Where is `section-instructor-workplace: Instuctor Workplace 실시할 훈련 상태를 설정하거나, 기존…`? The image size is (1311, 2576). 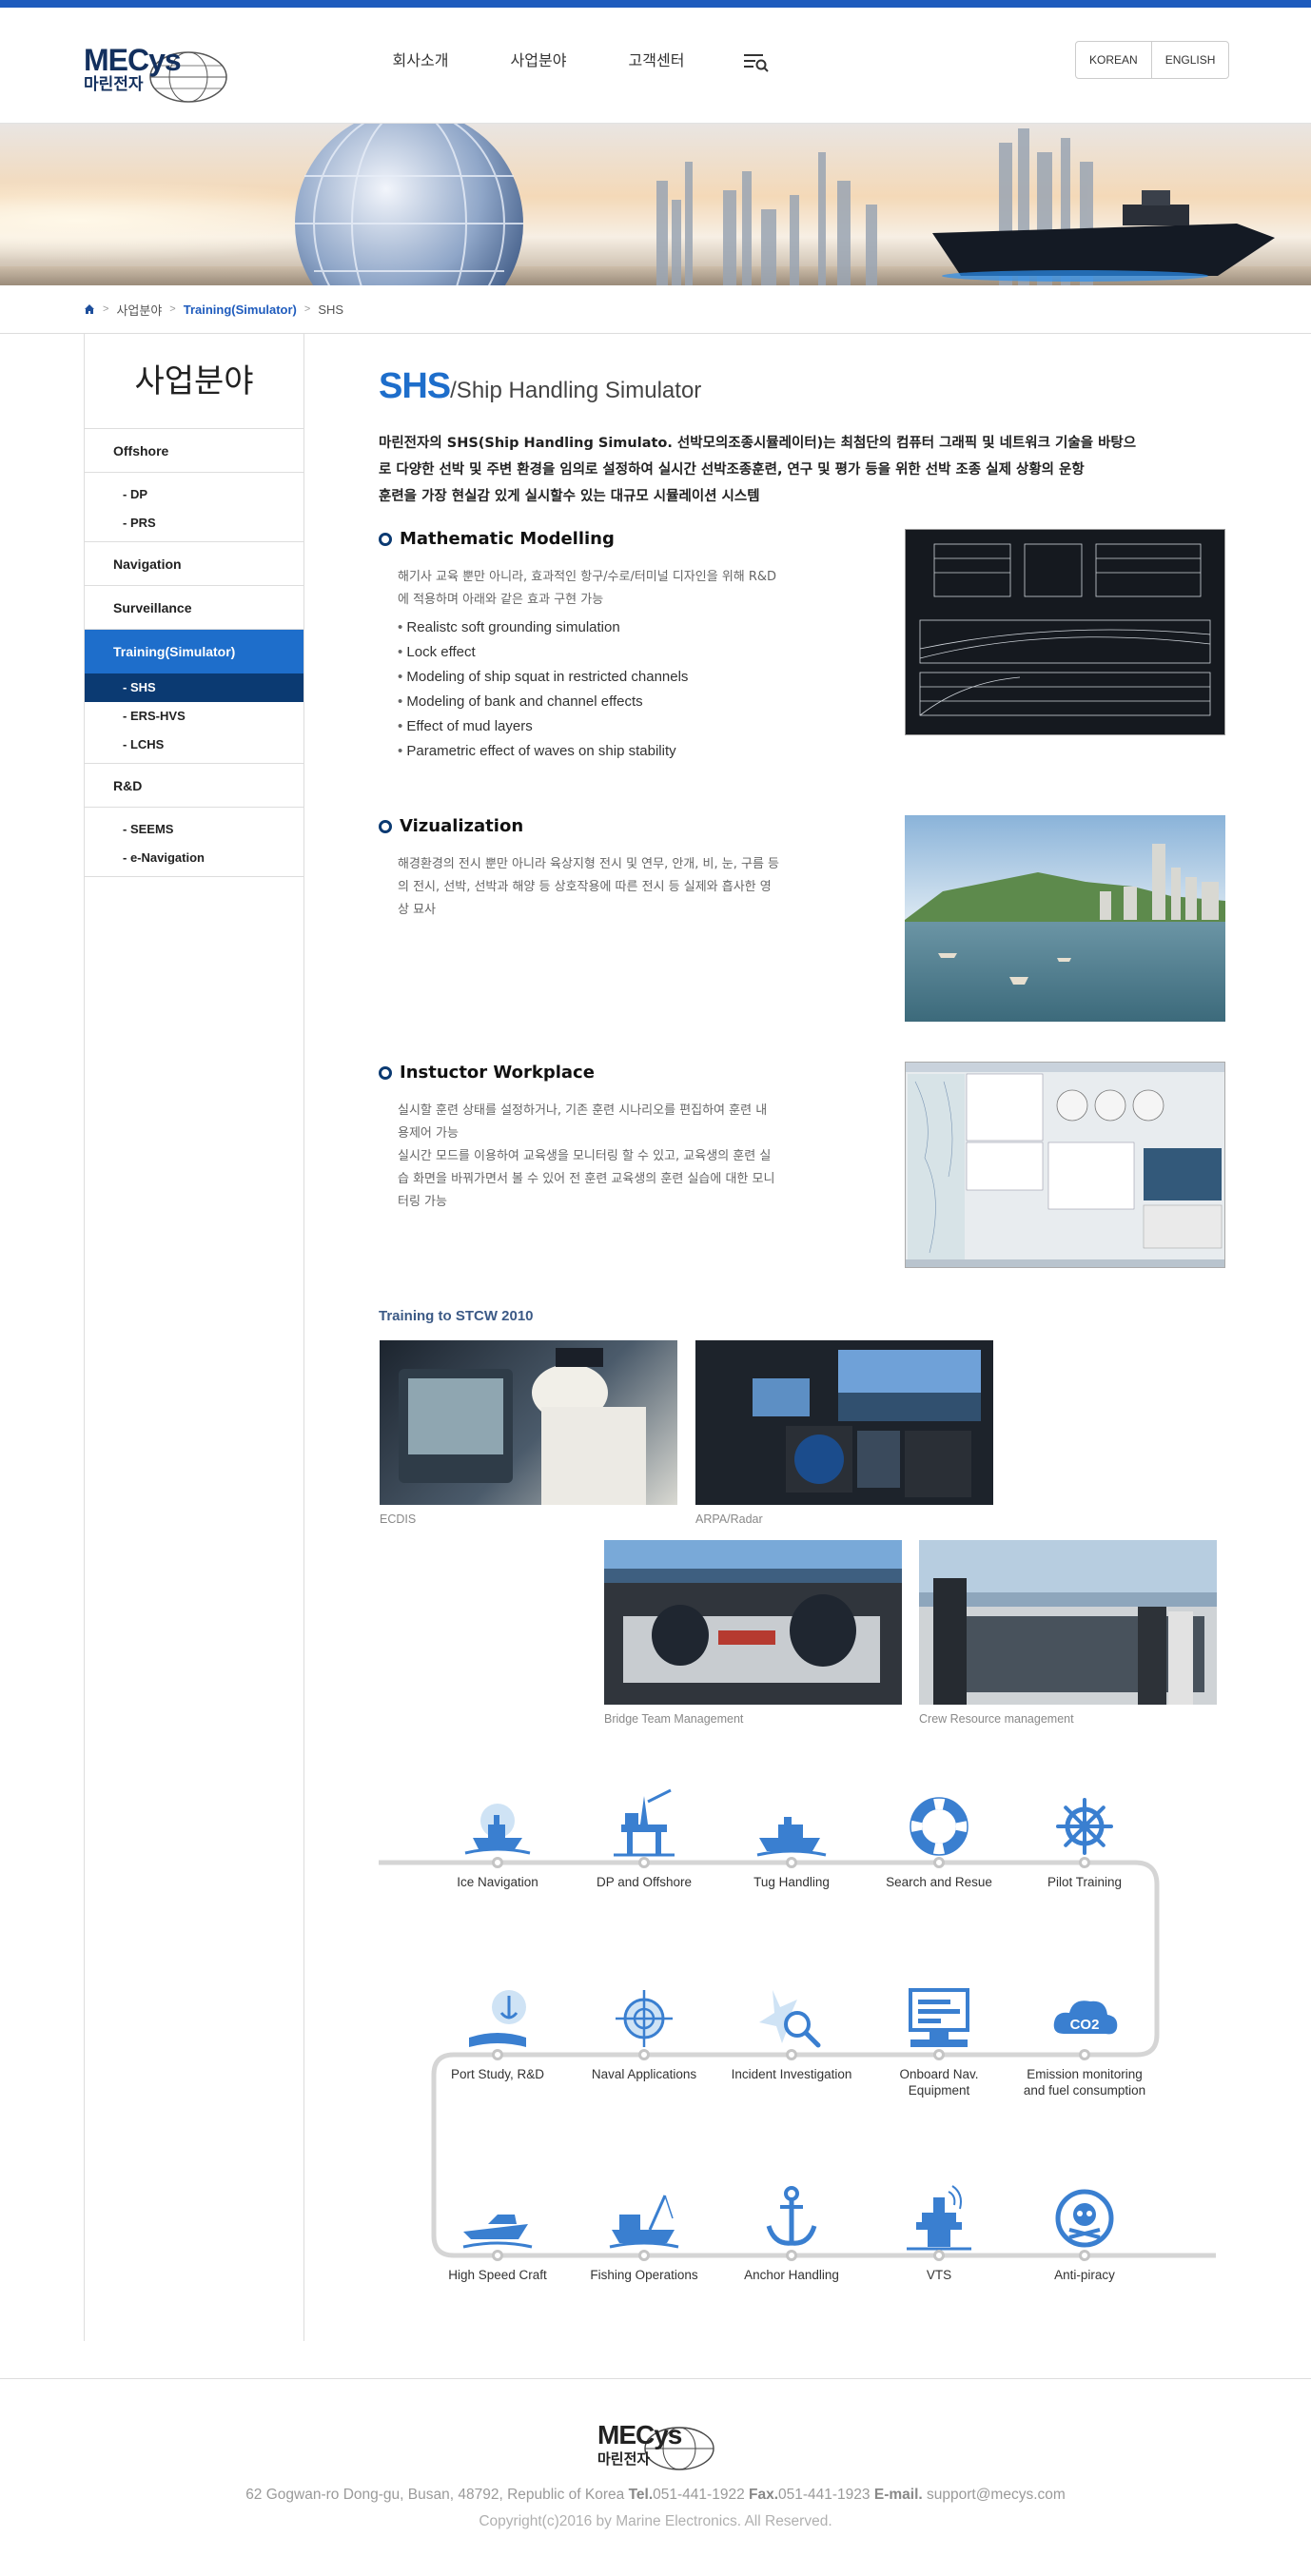 section-instructor-workplace: Instuctor Workplace 실시할 훈련 상태를 설정하거나, 기존… is located at coordinates (616, 1138).